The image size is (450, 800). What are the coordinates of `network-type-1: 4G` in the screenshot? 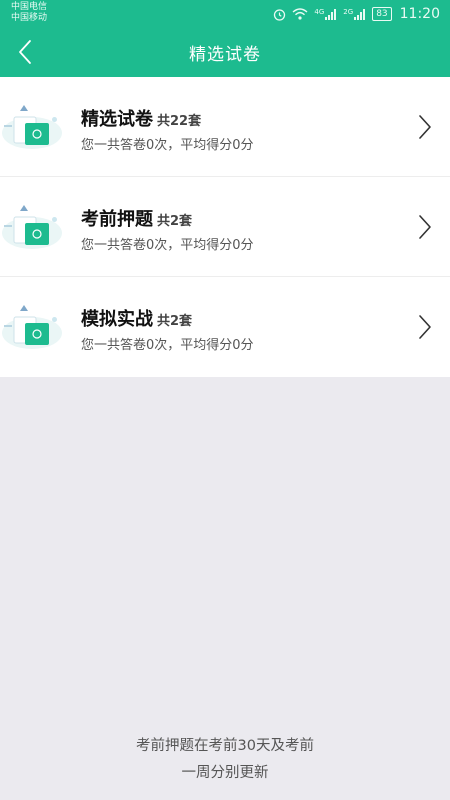 It's located at (319, 11).